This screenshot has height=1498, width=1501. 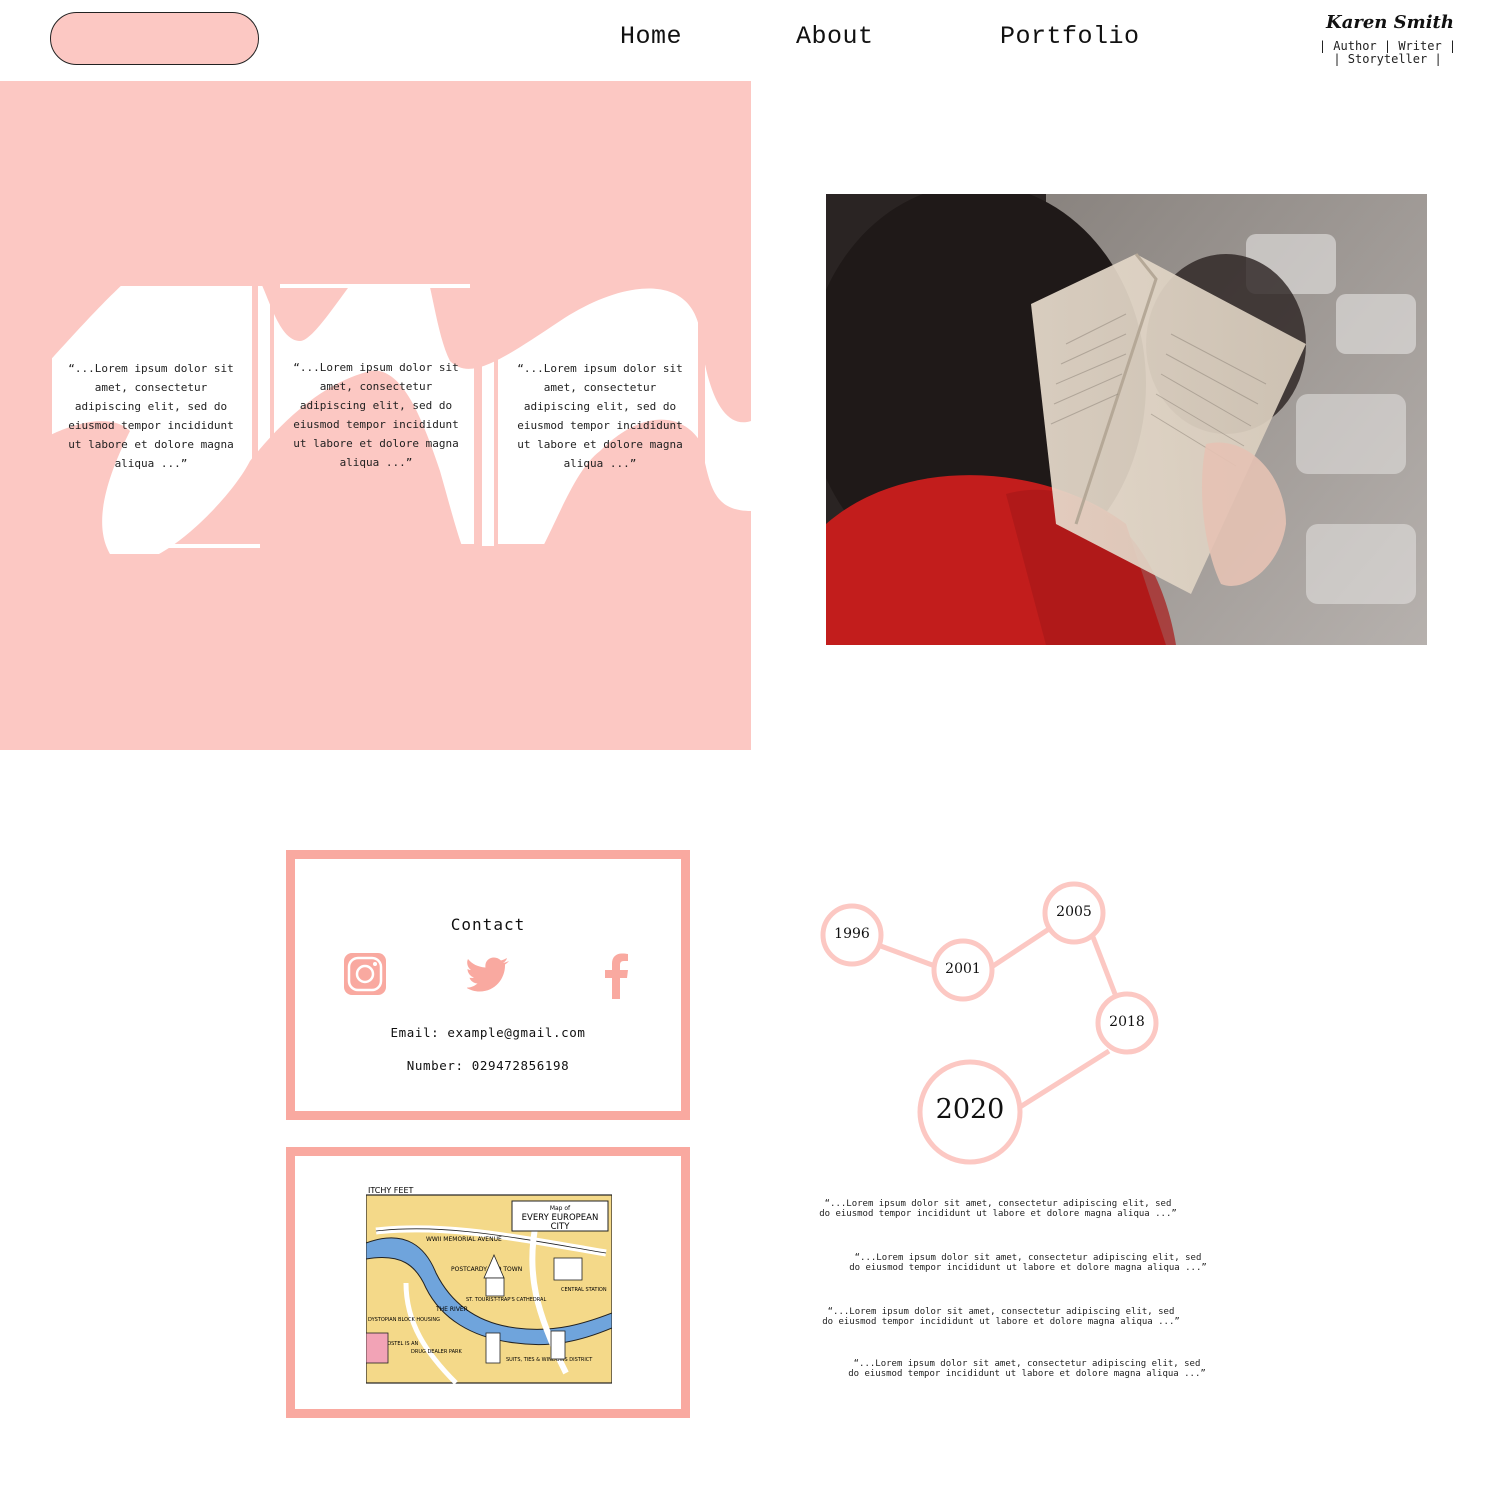 I want to click on hero-photo-reading, so click(x=1126, y=419).